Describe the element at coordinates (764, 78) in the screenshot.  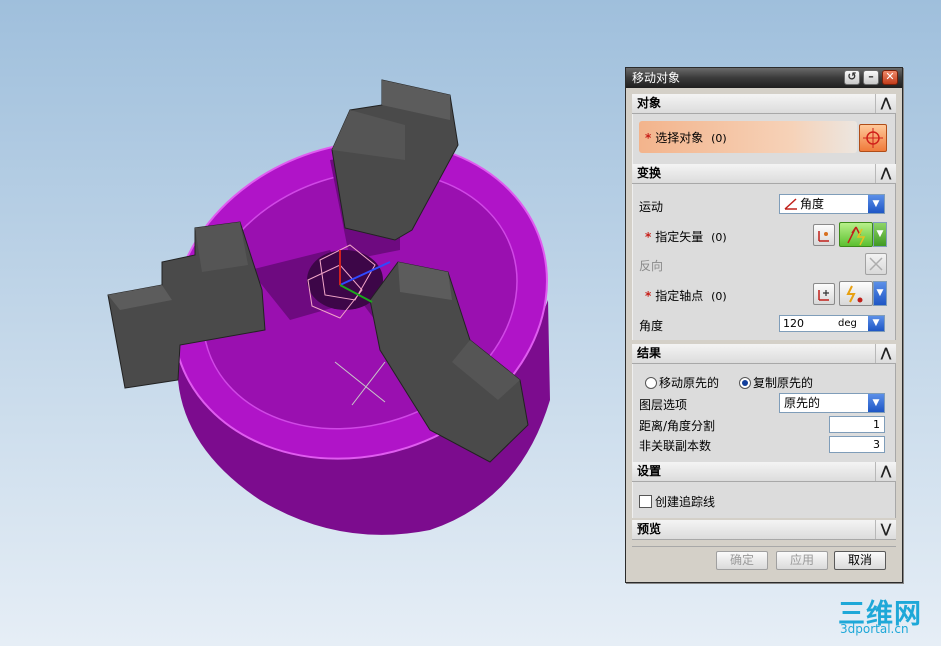
I see `dialog-titlebar: 移动对象 ↺ – ✕` at that location.